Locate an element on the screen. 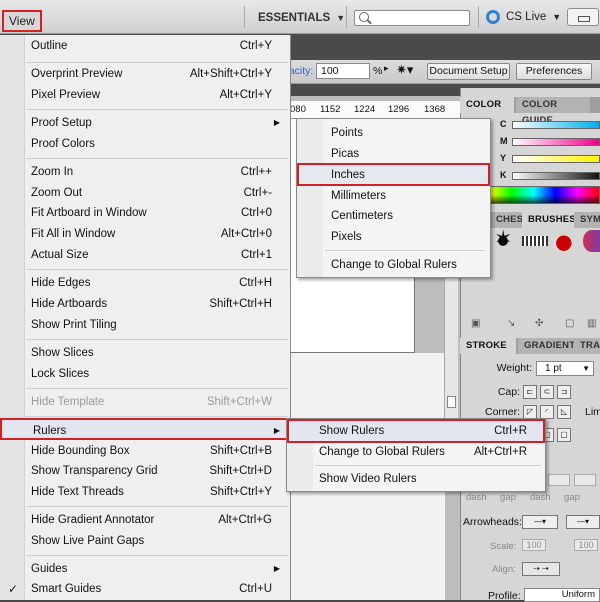 The height and width of the screenshot is (602, 600). scale-label: Scale: is located at coordinates (503, 546).